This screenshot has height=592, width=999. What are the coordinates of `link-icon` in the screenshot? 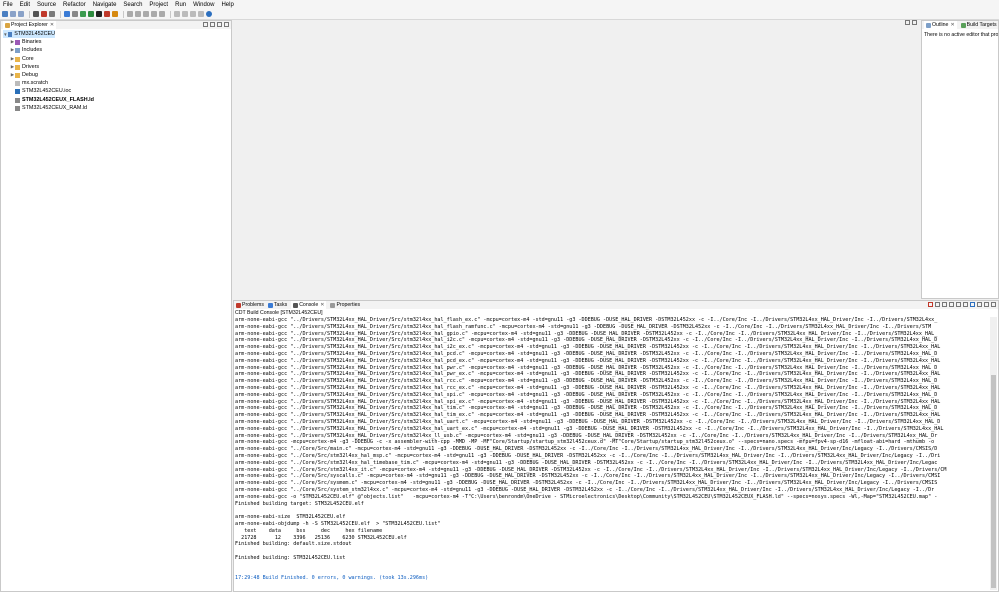 It's located at (212, 24).